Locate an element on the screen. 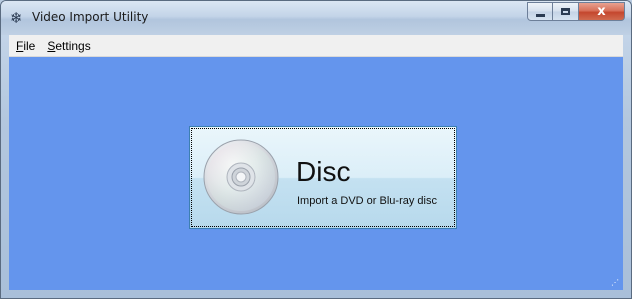  resize-grip-icon: ⋰ is located at coordinates (616, 283).